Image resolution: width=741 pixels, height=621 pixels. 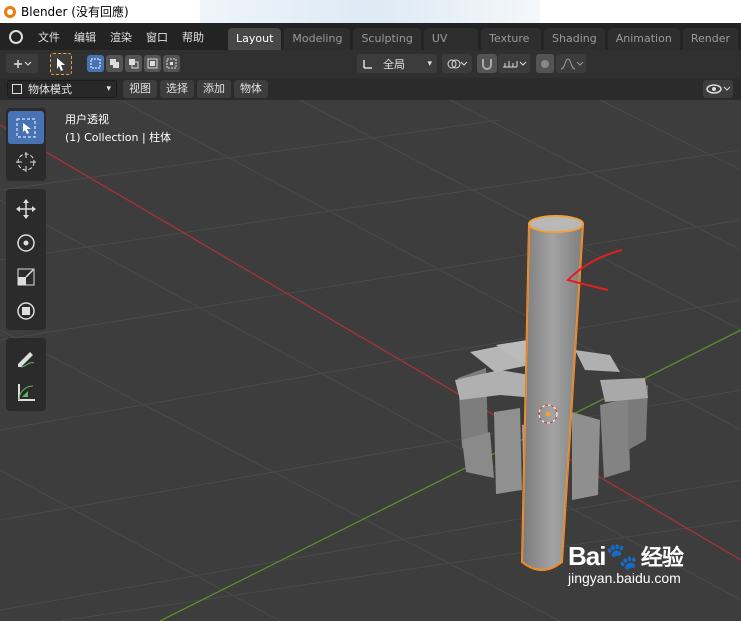 What do you see at coordinates (251, 89) in the screenshot?
I see `menu-object: 物体` at bounding box center [251, 89].